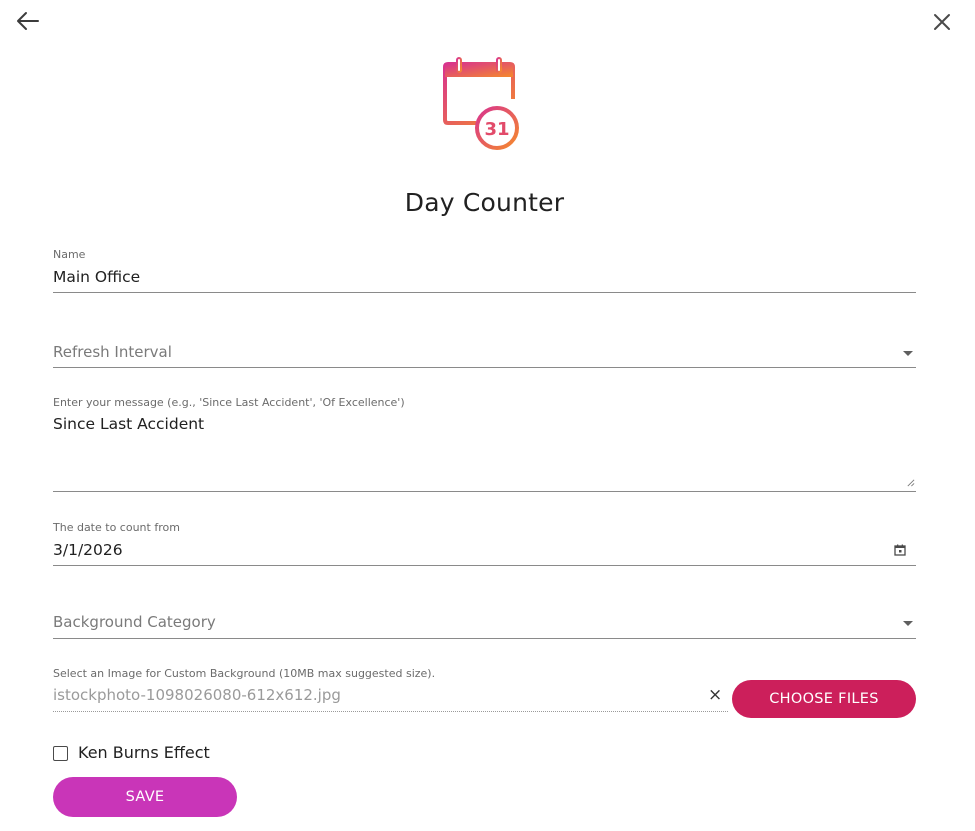  Describe the element at coordinates (484, 638) in the screenshot. I see `background-category-underline` at that location.